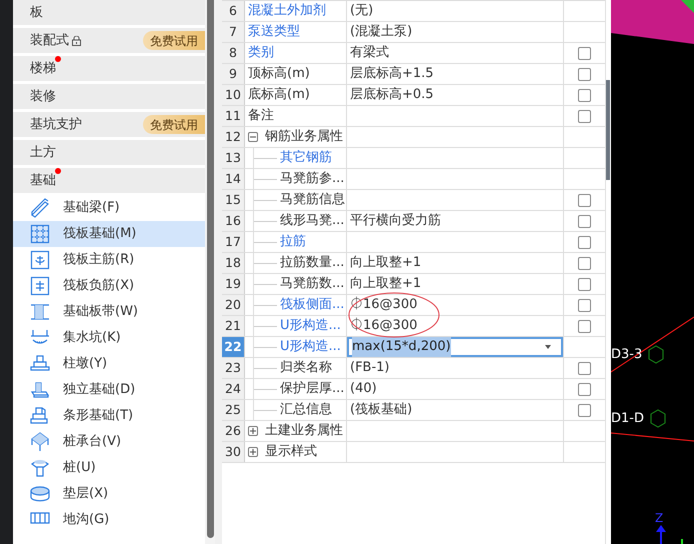  Describe the element at coordinates (253, 137) in the screenshot. I see `collapse-toggle-icon` at that location.